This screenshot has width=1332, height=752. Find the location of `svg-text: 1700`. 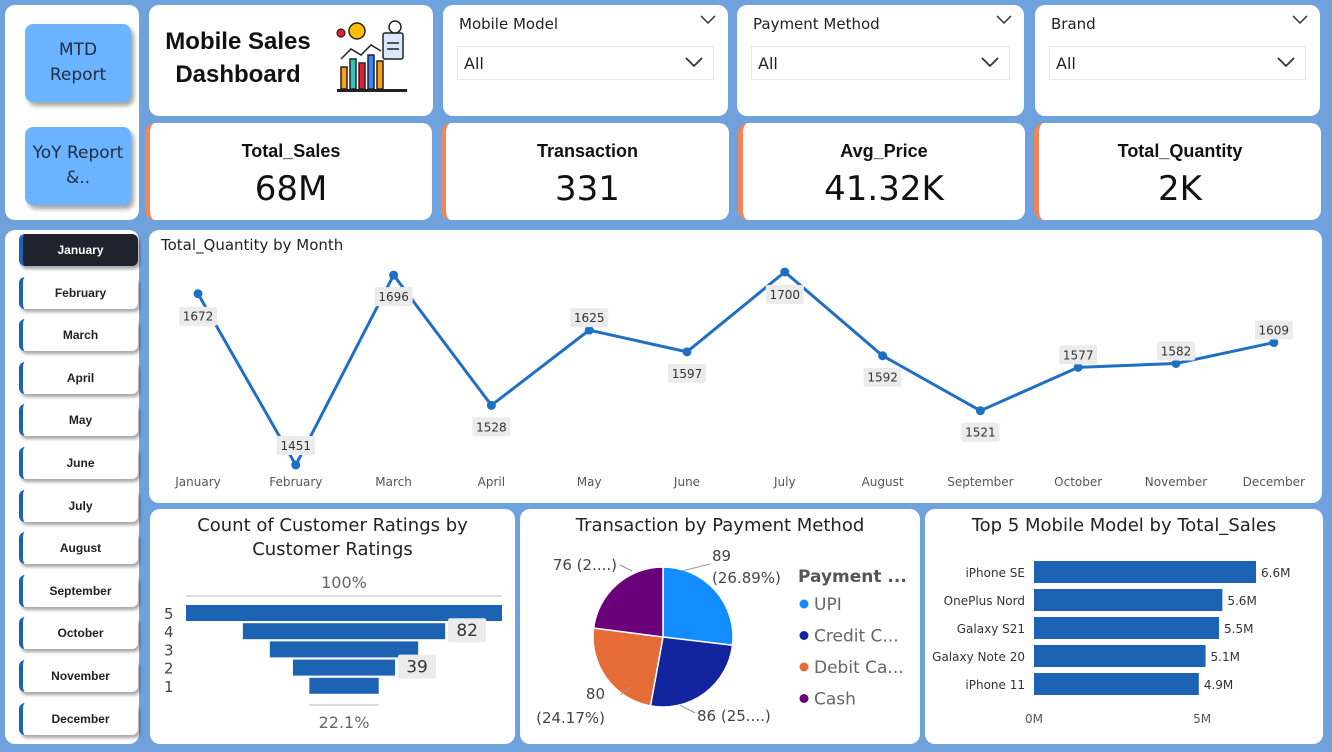

svg-text: 1700 is located at coordinates (785, 295).